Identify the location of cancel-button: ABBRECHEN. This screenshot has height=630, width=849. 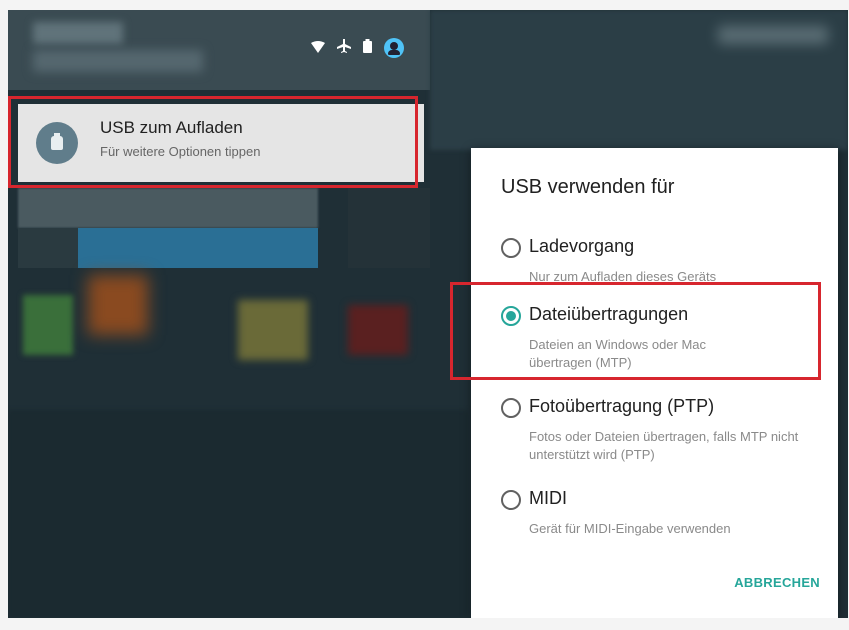
(777, 582).